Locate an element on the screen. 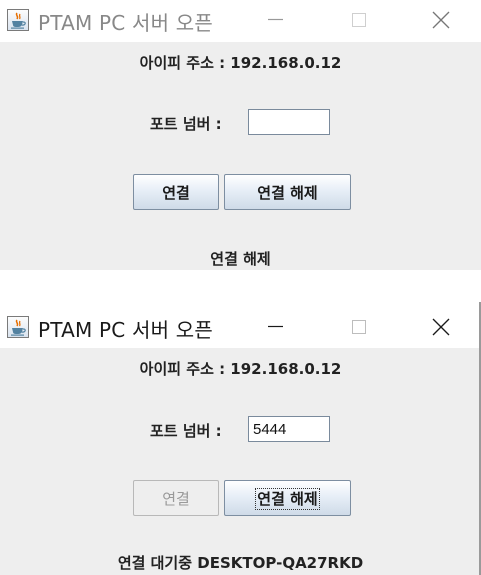 This screenshot has width=481, height=575. status-label: 연결 대기중 DESKTOP-QA27RKD is located at coordinates (240, 563).